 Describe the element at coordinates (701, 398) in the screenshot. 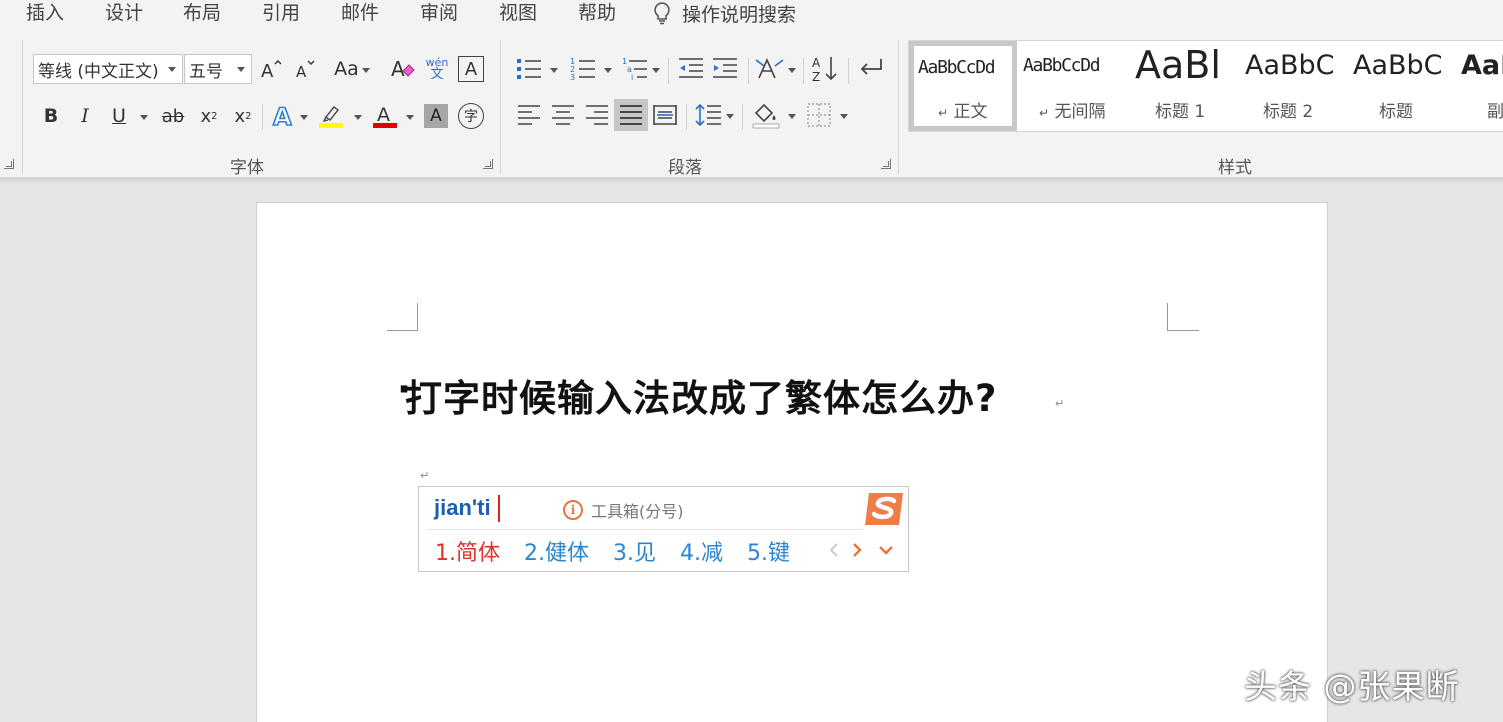

I see `heading-text: 打字时候输入法改成了繁体怎么办?` at that location.